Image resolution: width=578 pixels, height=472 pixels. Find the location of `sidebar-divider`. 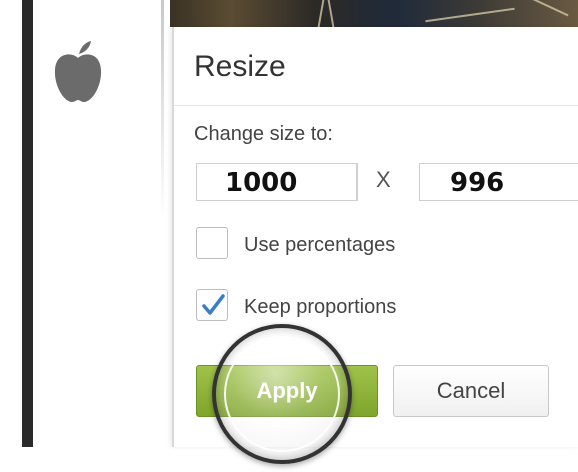

sidebar-divider is located at coordinates (162, 110).